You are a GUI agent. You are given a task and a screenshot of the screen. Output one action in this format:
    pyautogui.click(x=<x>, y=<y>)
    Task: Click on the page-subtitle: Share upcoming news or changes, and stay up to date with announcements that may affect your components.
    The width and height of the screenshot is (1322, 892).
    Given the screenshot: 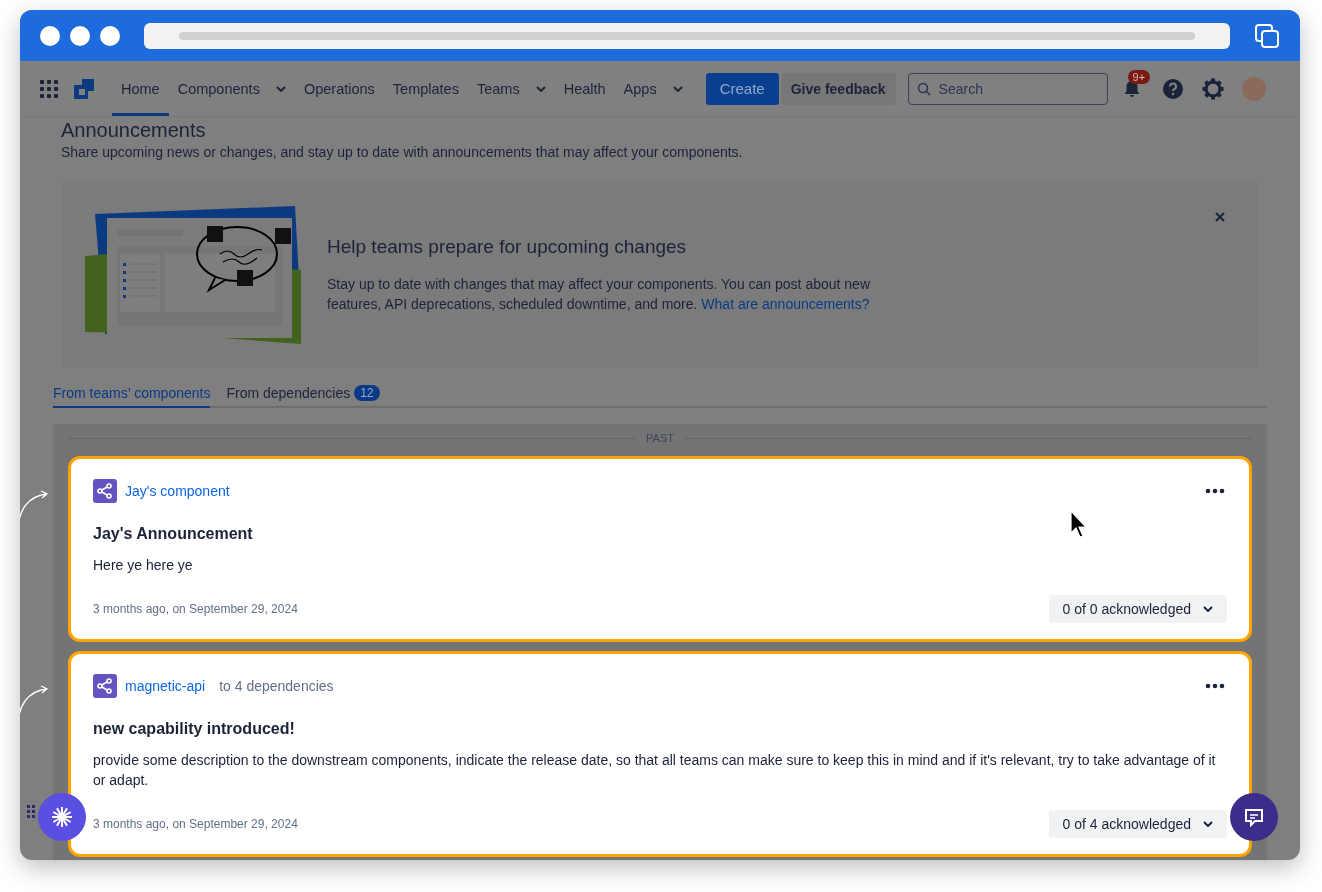 What is the action you would take?
    pyautogui.click(x=402, y=152)
    